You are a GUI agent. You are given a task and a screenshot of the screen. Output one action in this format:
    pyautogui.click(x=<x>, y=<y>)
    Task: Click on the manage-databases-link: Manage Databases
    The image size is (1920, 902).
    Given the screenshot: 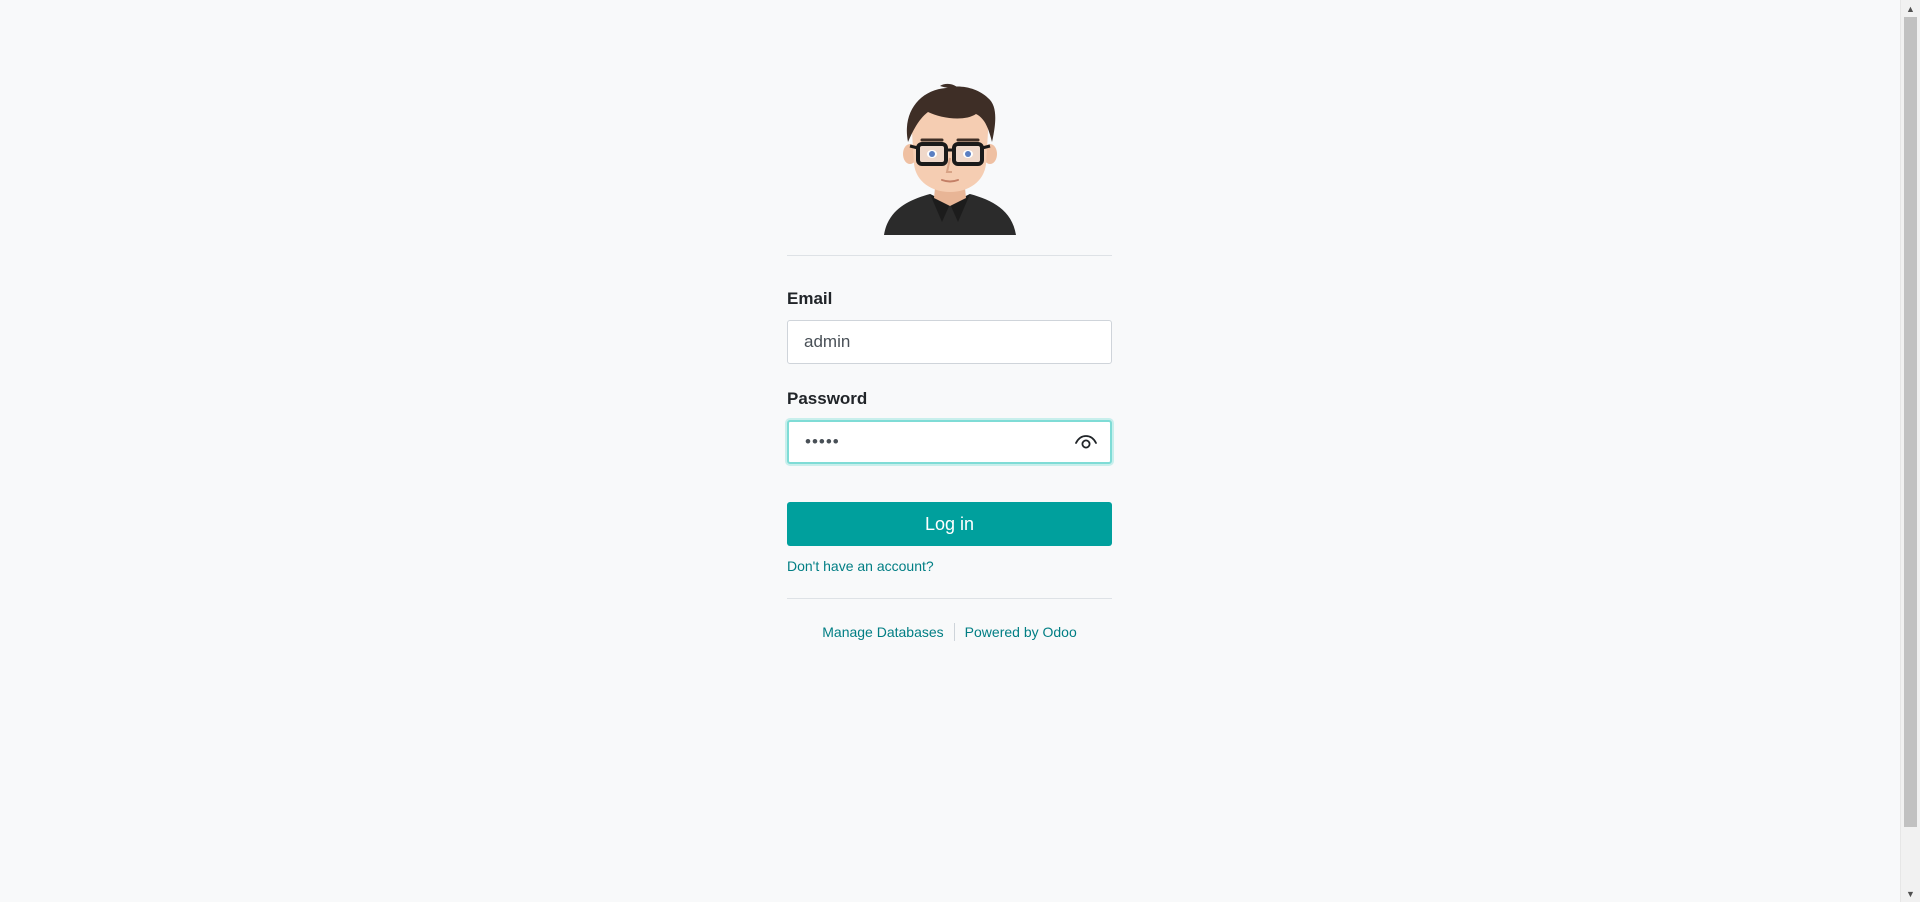 What is the action you would take?
    pyautogui.click(x=882, y=632)
    